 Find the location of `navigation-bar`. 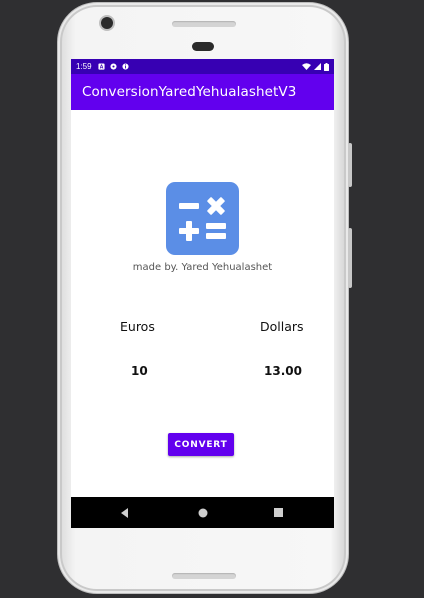

navigation-bar is located at coordinates (202, 512).